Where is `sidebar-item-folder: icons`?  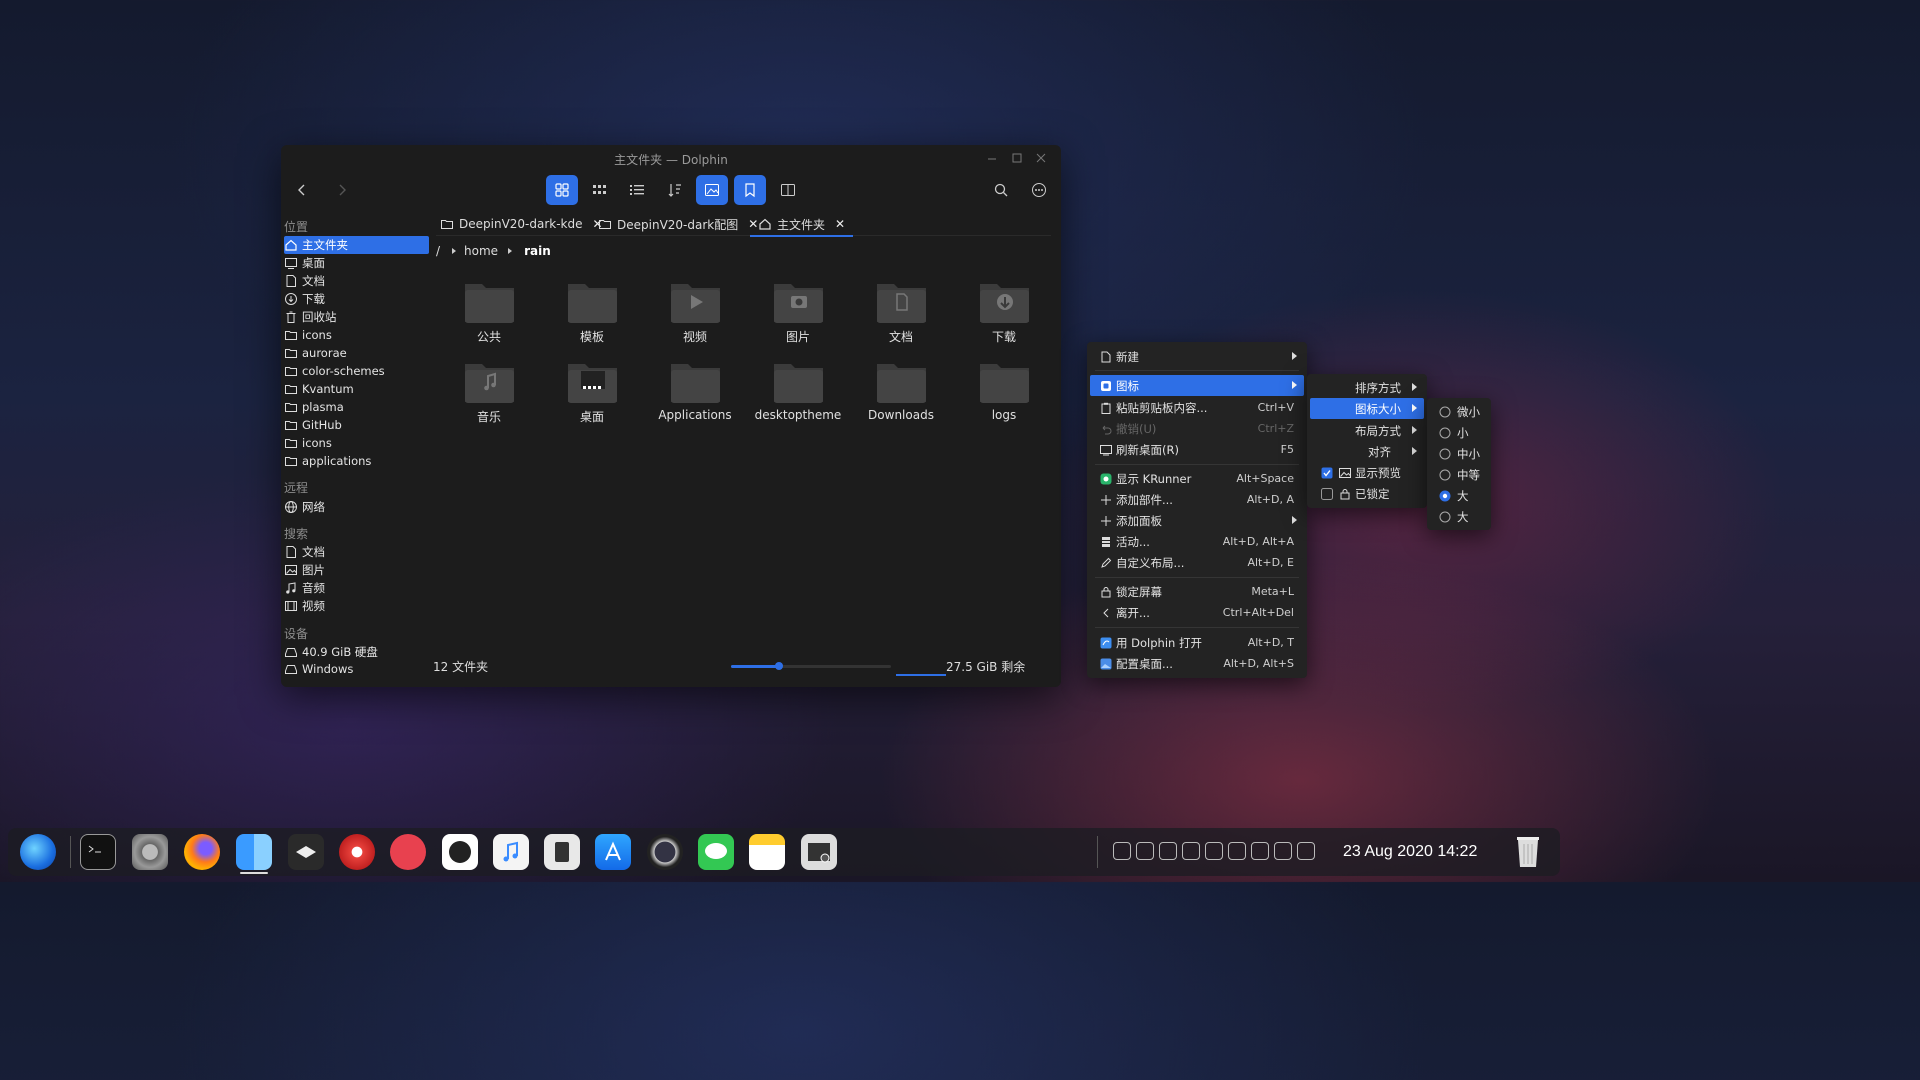 sidebar-item-folder: icons is located at coordinates (356, 443).